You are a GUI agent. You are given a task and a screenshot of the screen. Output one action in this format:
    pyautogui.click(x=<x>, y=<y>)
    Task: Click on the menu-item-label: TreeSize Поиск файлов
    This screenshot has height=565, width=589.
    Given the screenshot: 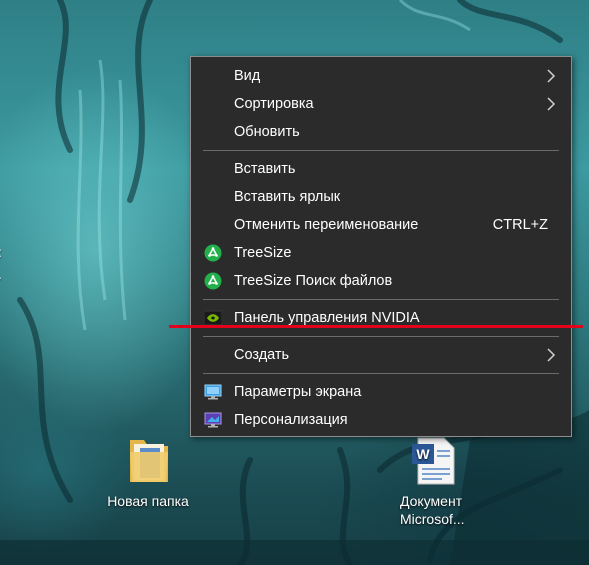 What is the action you would take?
    pyautogui.click(x=313, y=281)
    